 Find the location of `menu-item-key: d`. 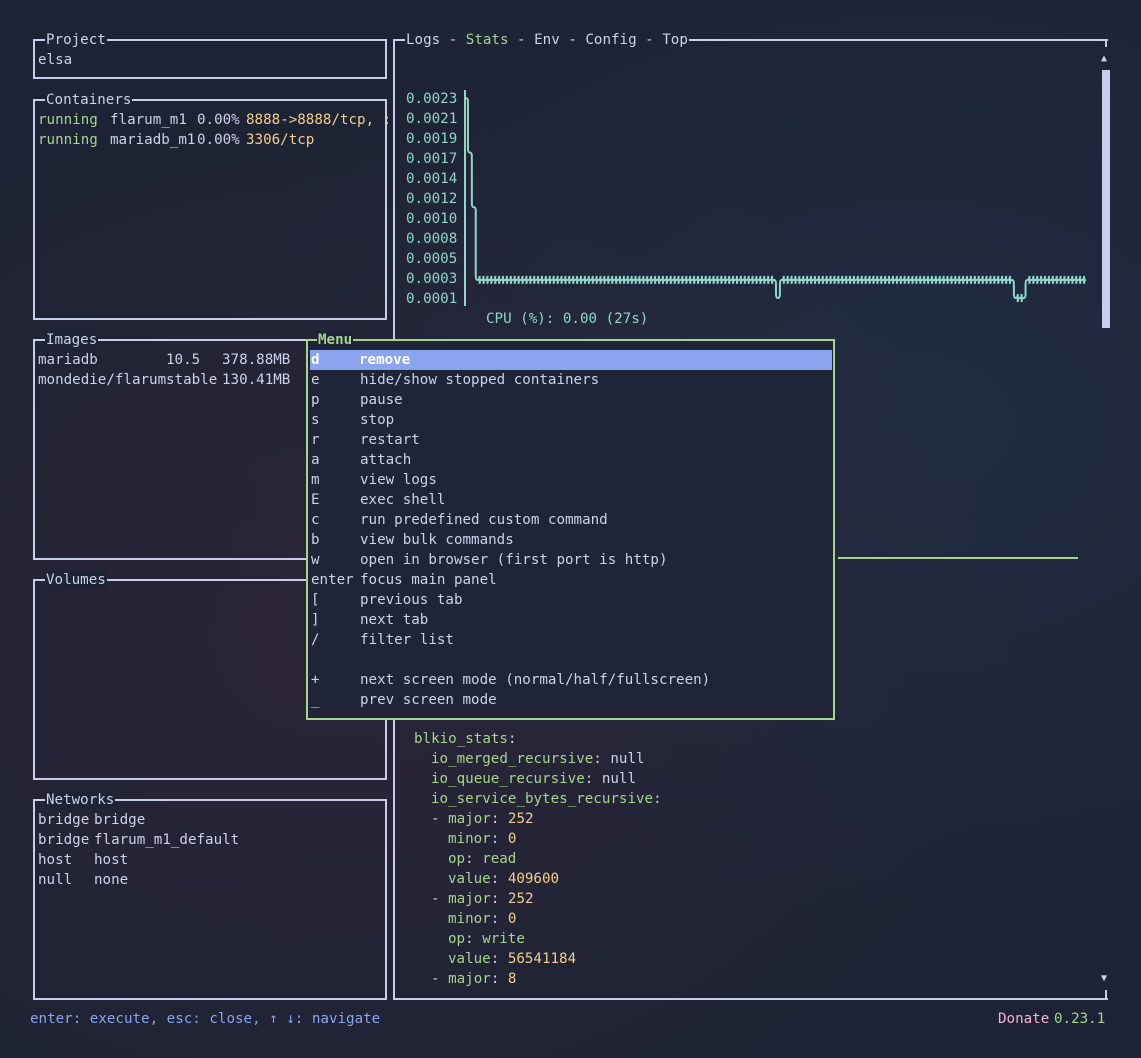

menu-item-key: d is located at coordinates (315, 360).